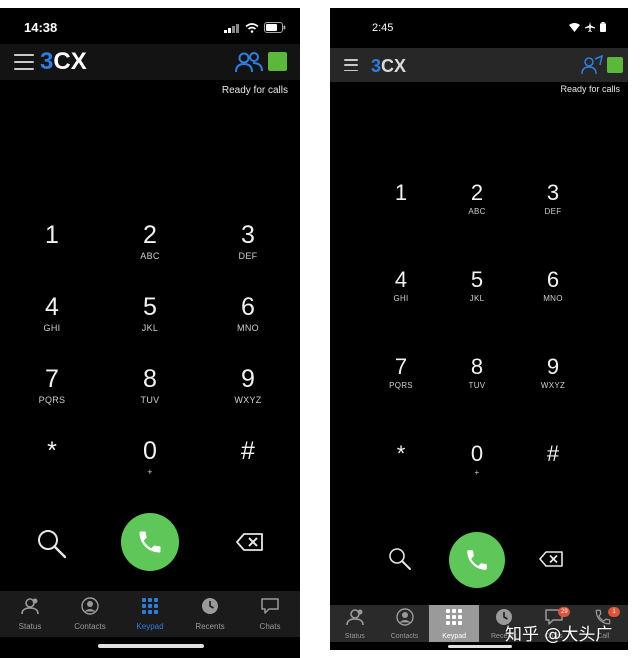 The image size is (640, 658). Describe the element at coordinates (252, 27) in the screenshot. I see `wifi-icon` at that location.